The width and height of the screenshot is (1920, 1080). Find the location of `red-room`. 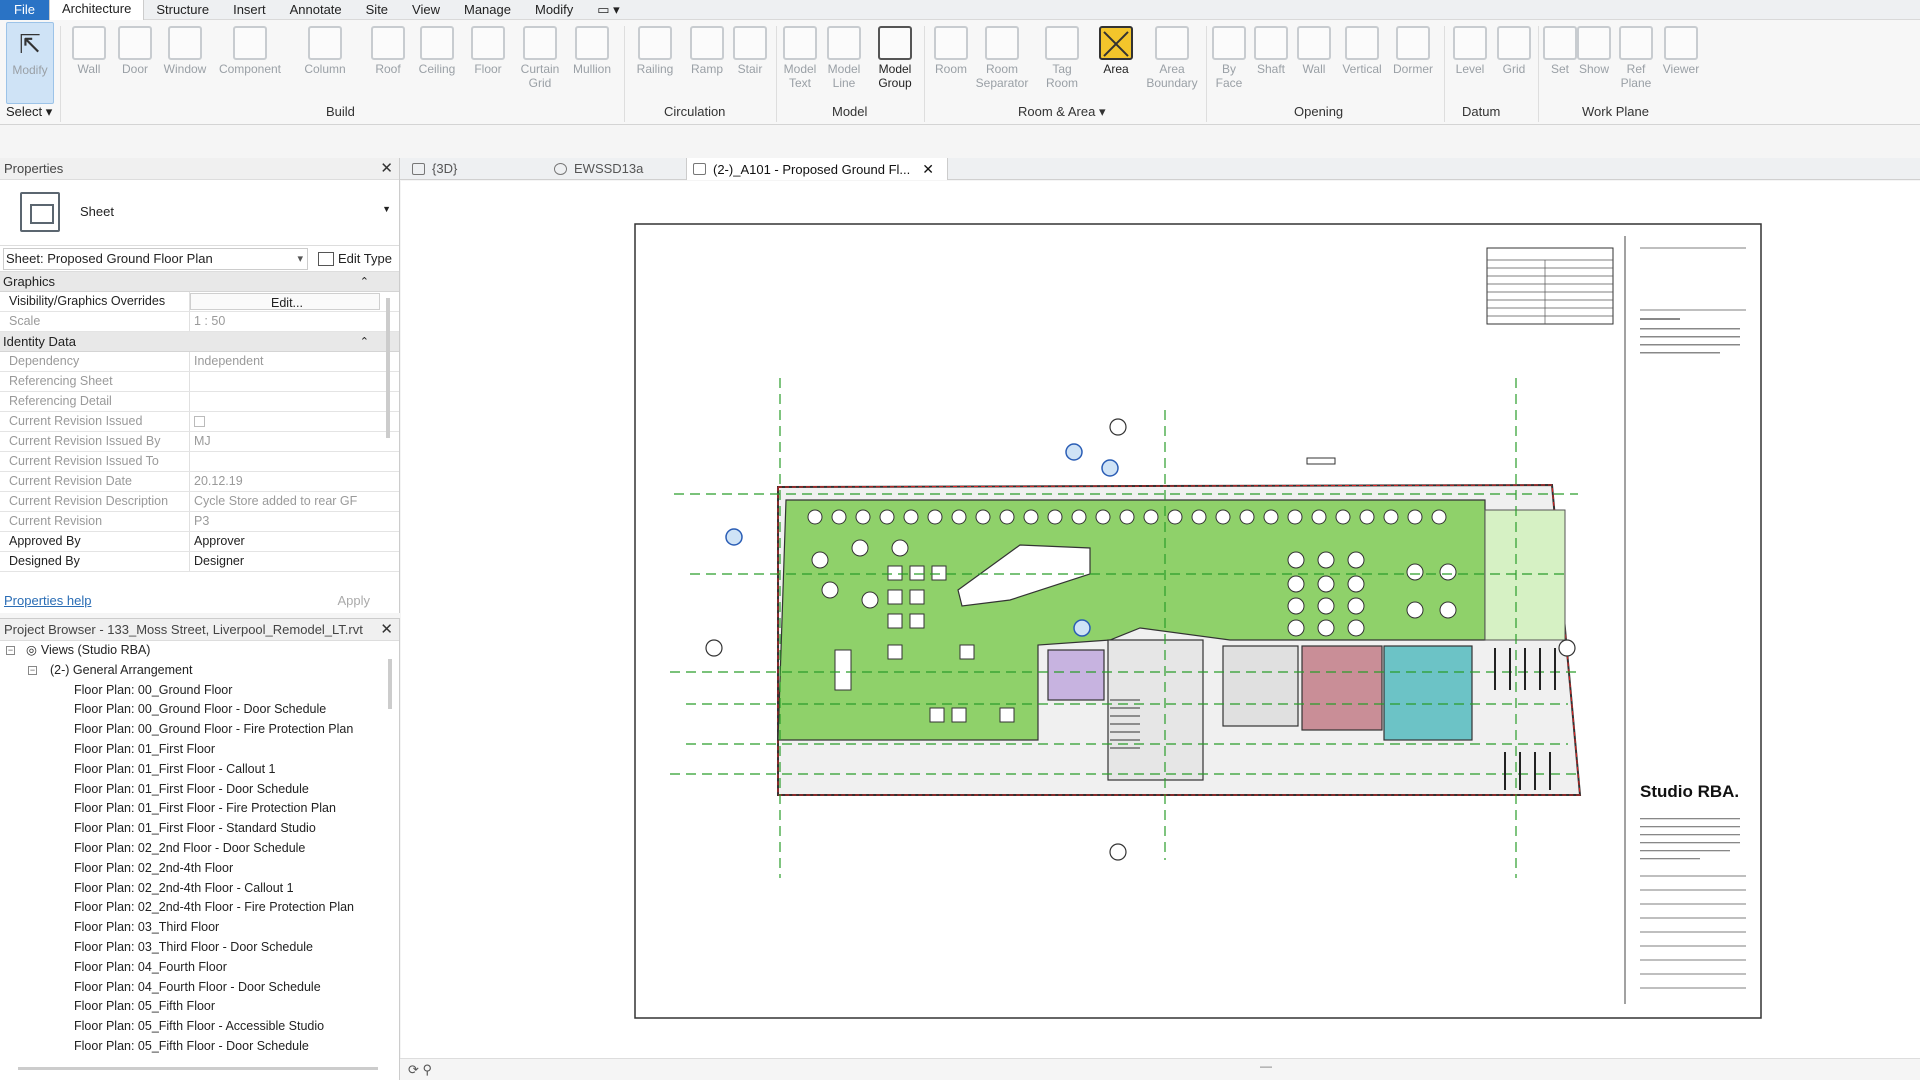

red-room is located at coordinates (1342, 688).